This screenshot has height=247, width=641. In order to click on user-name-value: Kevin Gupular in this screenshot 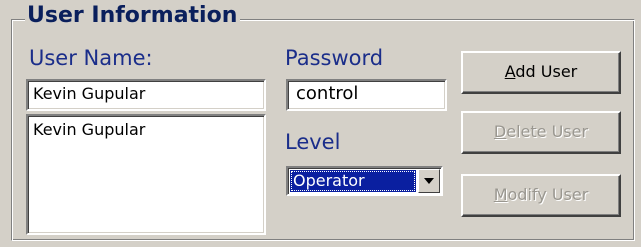, I will do `click(89, 93)`.